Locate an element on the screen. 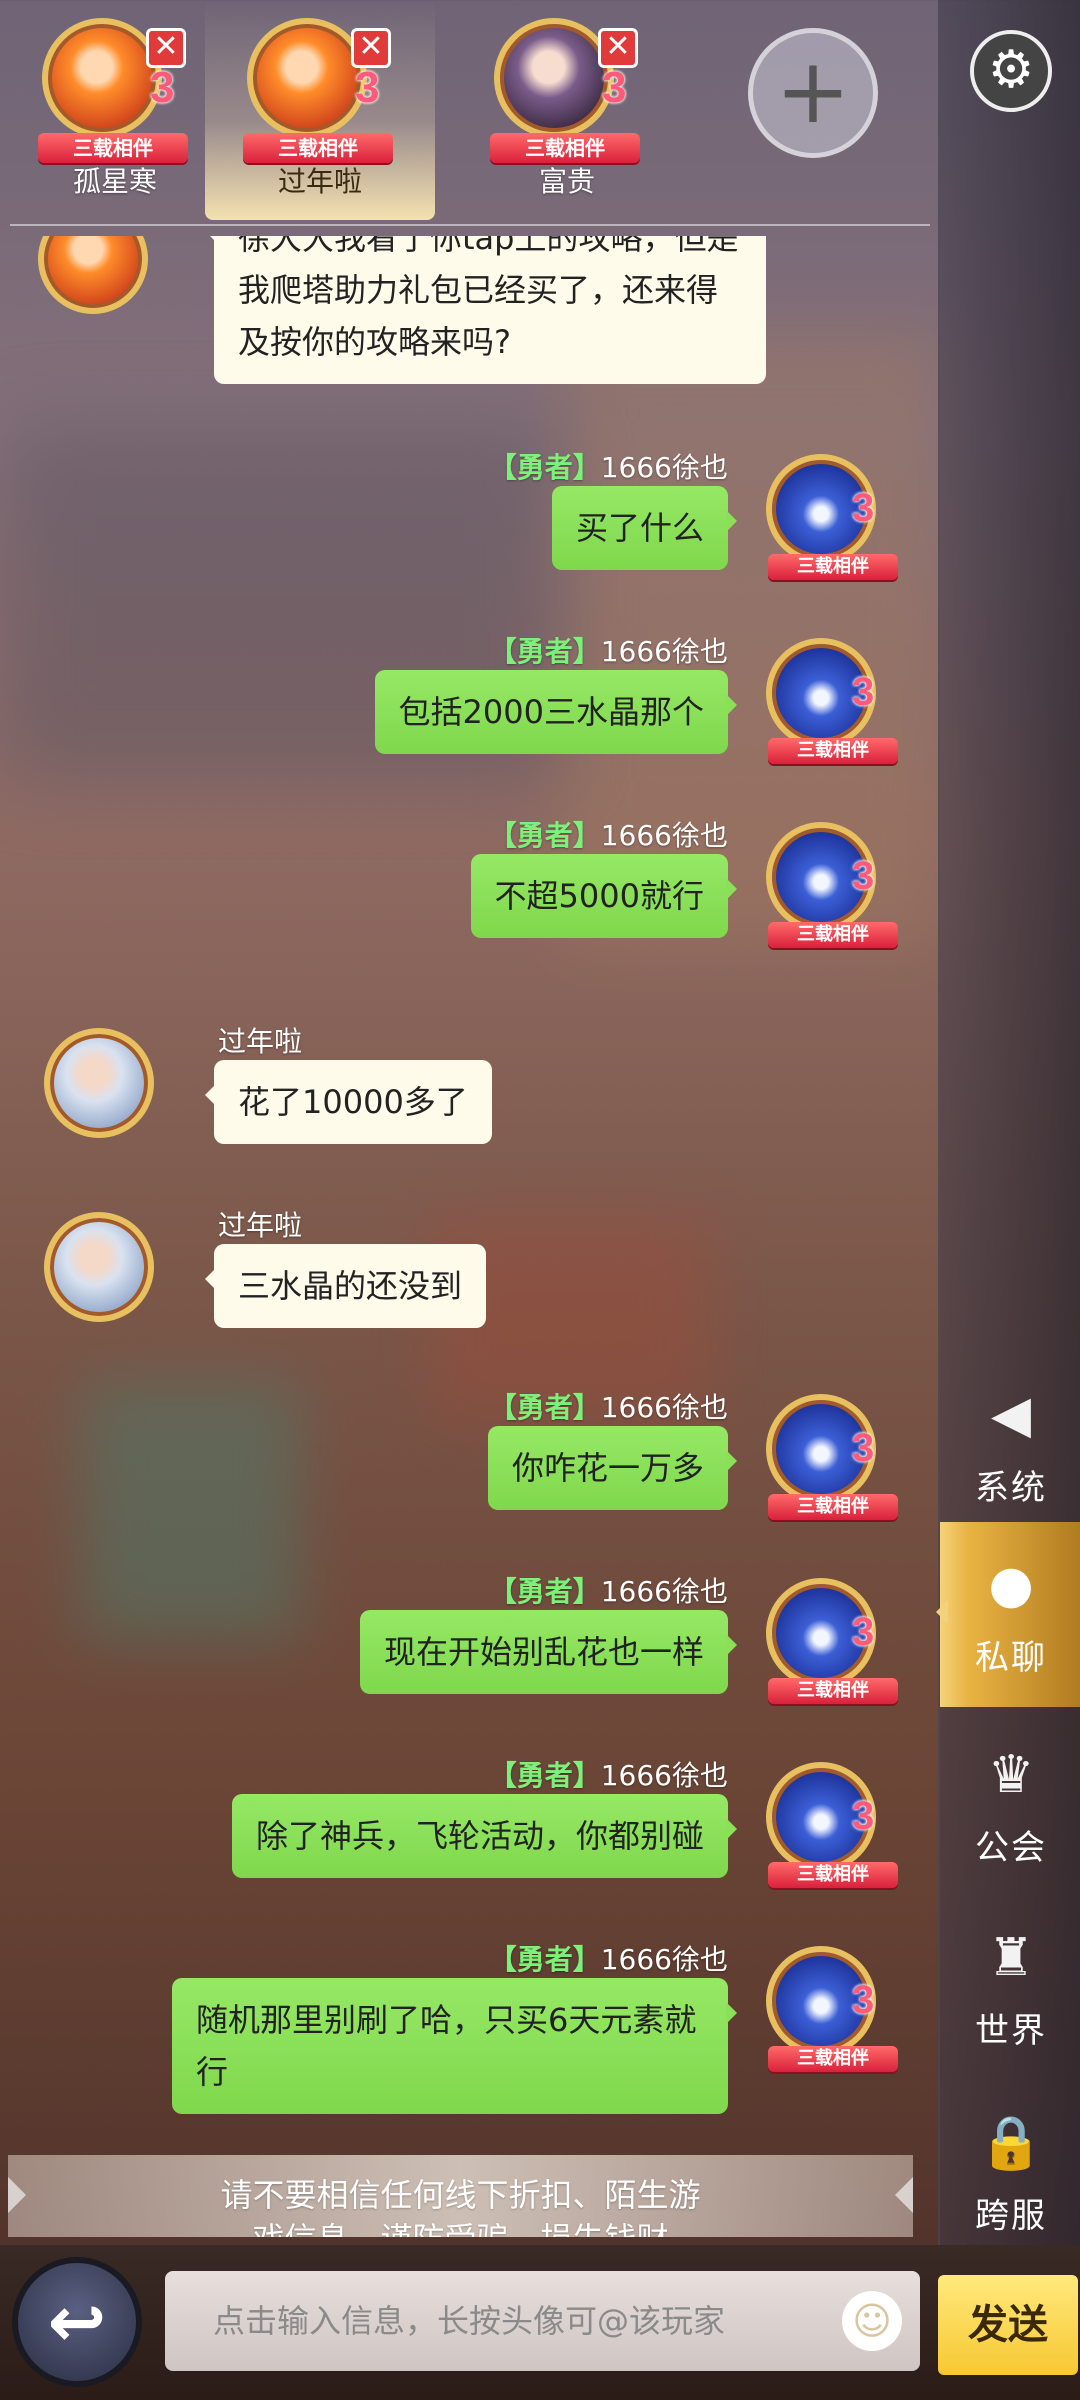  message-input: 点击输入信息，长按头像可@该玩家 ☺ is located at coordinates (542, 2321).